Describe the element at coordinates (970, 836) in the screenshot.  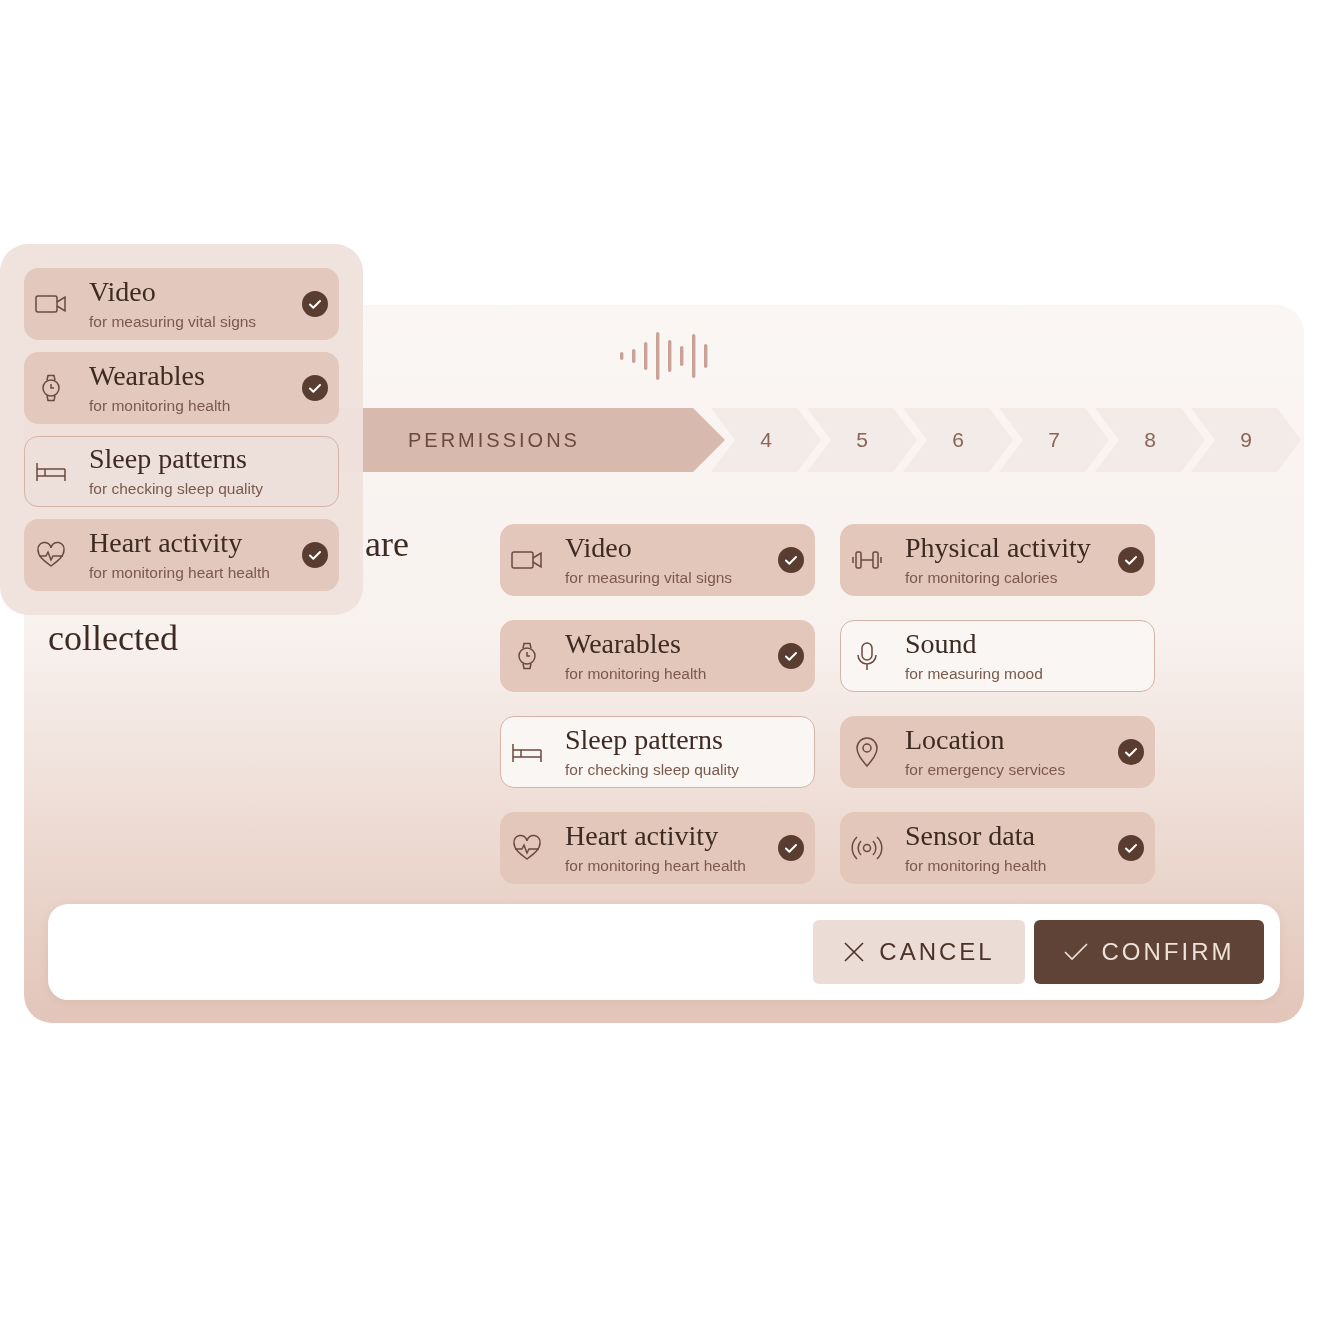
I see `permission-title: Sensor data` at that location.